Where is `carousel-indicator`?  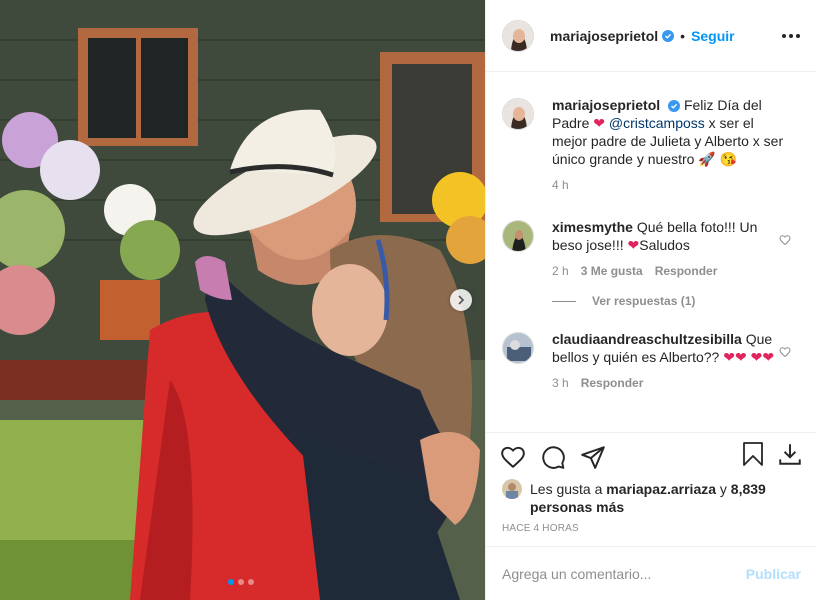
carousel-indicator is located at coordinates (241, 582).